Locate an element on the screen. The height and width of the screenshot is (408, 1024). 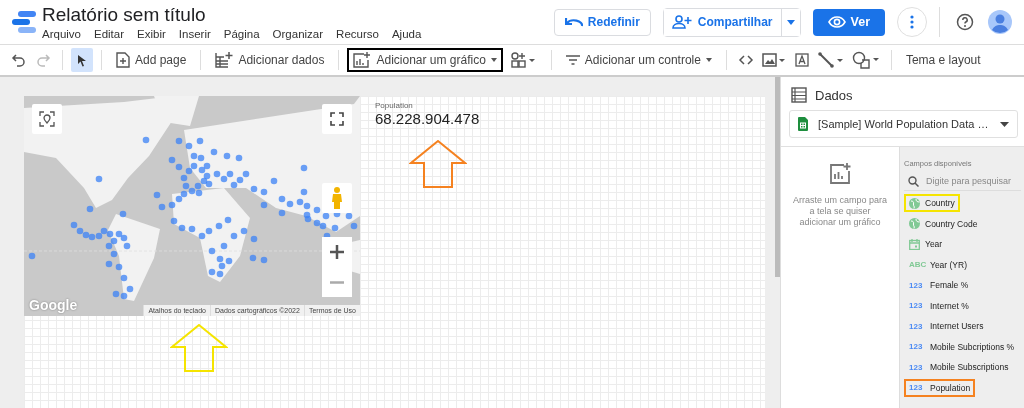
add-data-icon is located at coordinates (224, 60).